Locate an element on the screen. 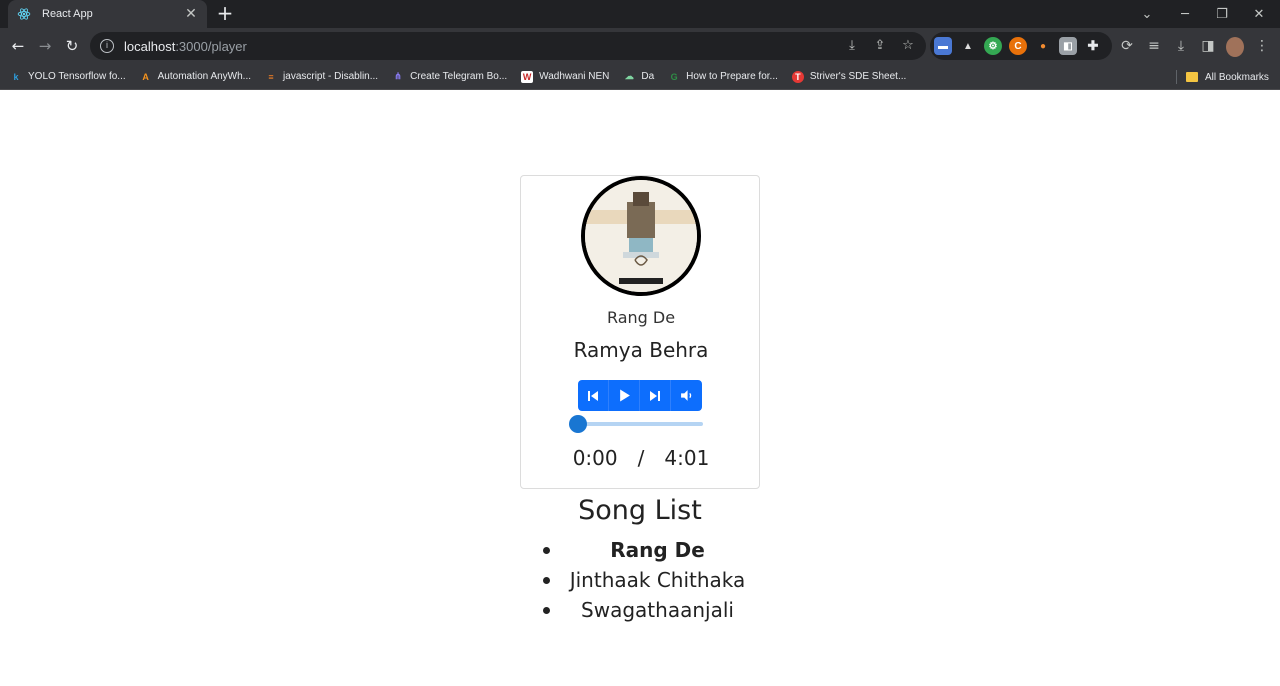 The image size is (1280, 686). wadhwani-icon: W is located at coordinates (527, 76).